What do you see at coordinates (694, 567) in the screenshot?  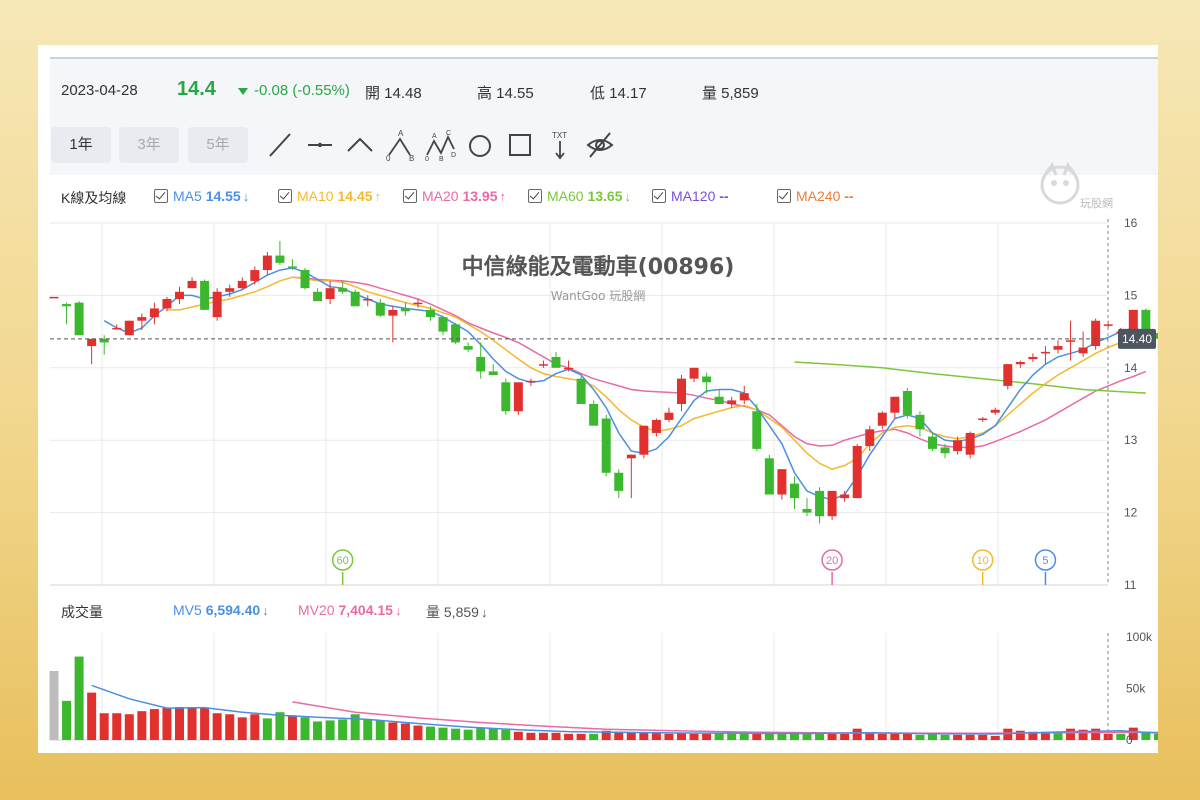 I see `ma-markers: 60 20 10 5` at bounding box center [694, 567].